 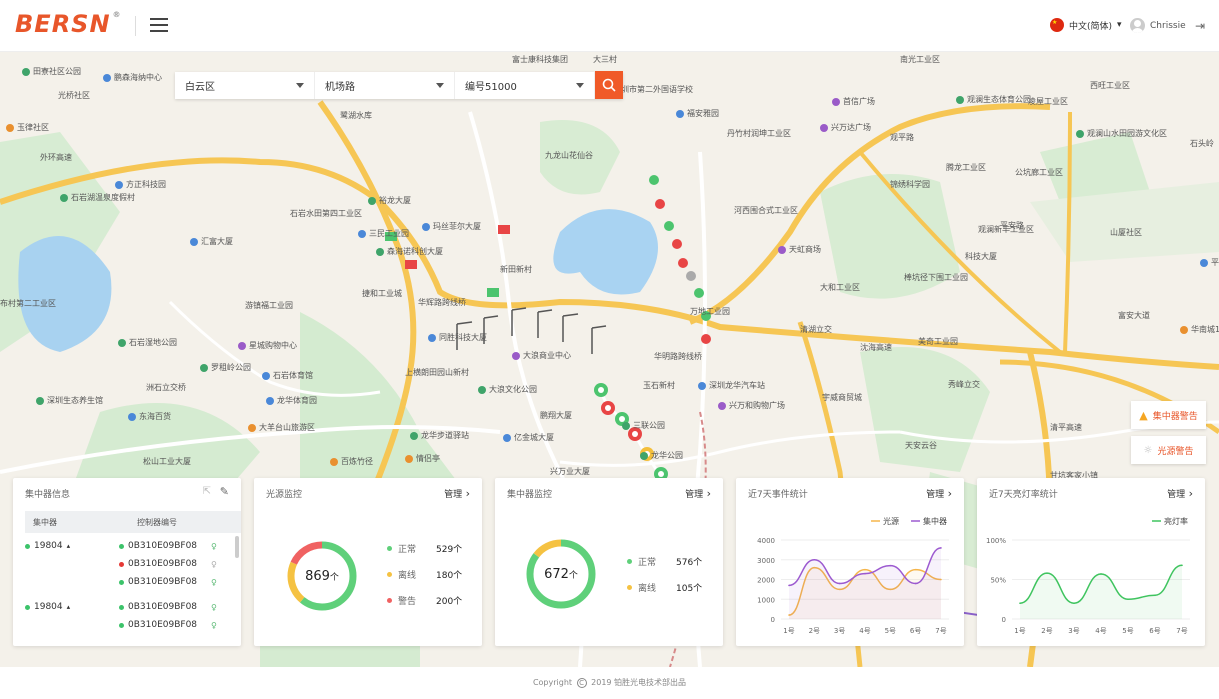 What do you see at coordinates (439, 435) in the screenshot?
I see `map-poi-label: 龙华步道驿站` at bounding box center [439, 435].